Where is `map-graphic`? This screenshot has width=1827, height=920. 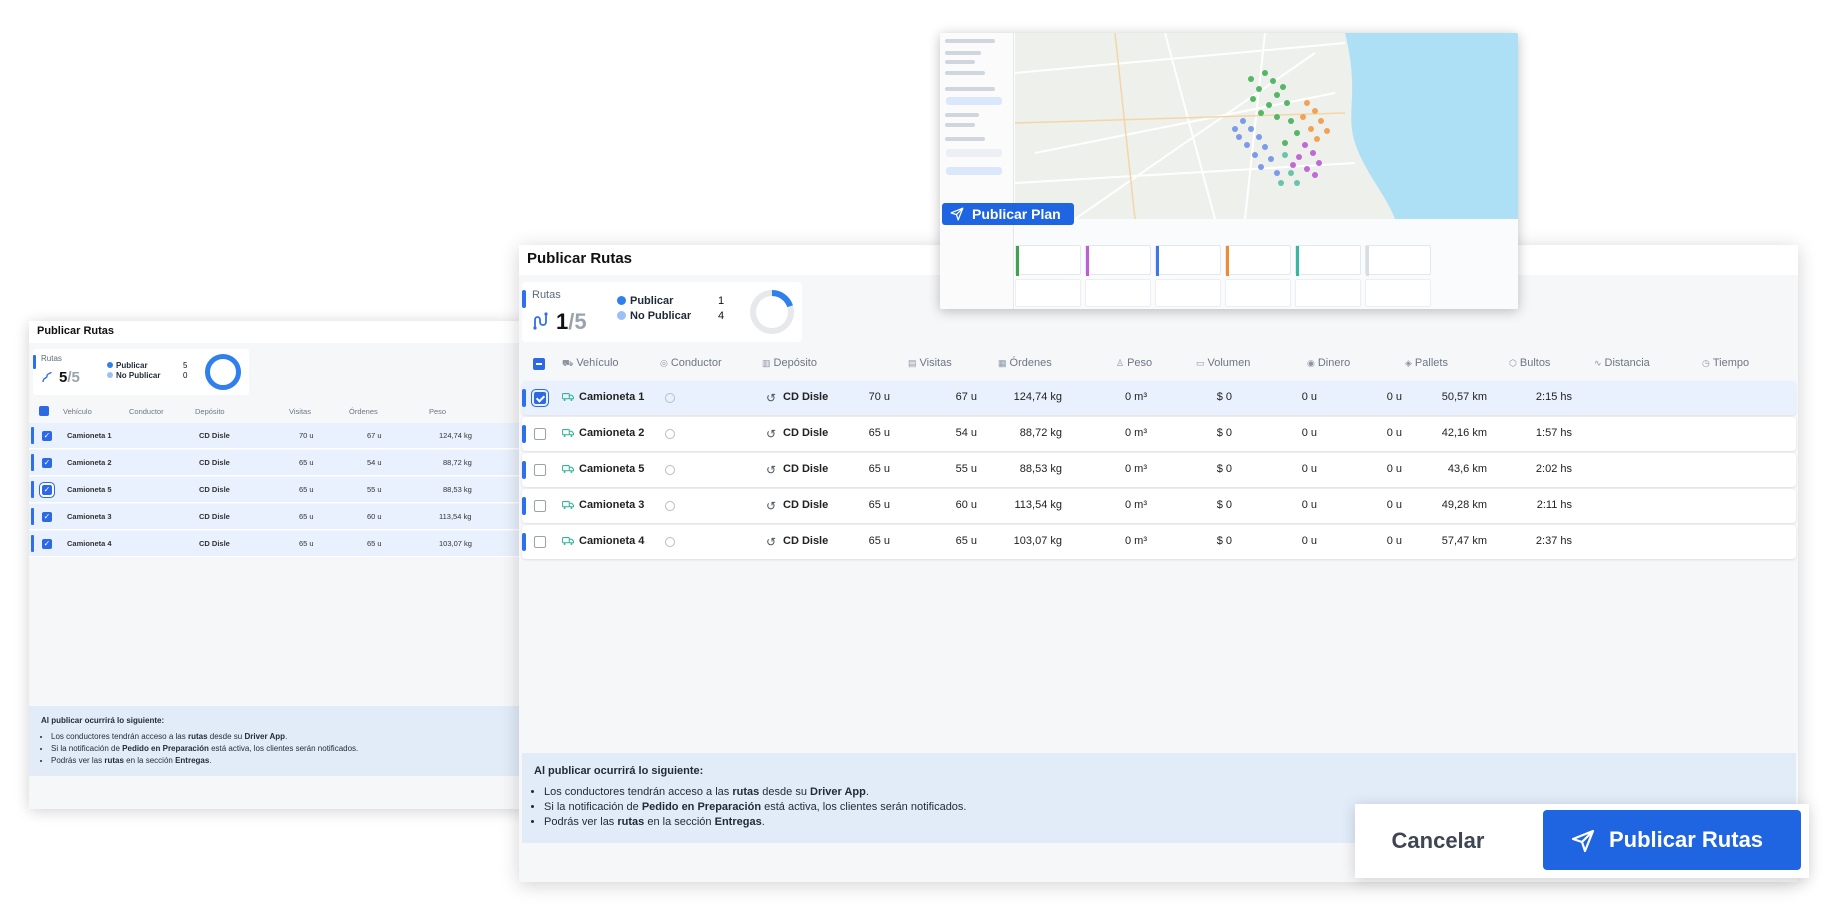
map-graphic is located at coordinates (1266, 126).